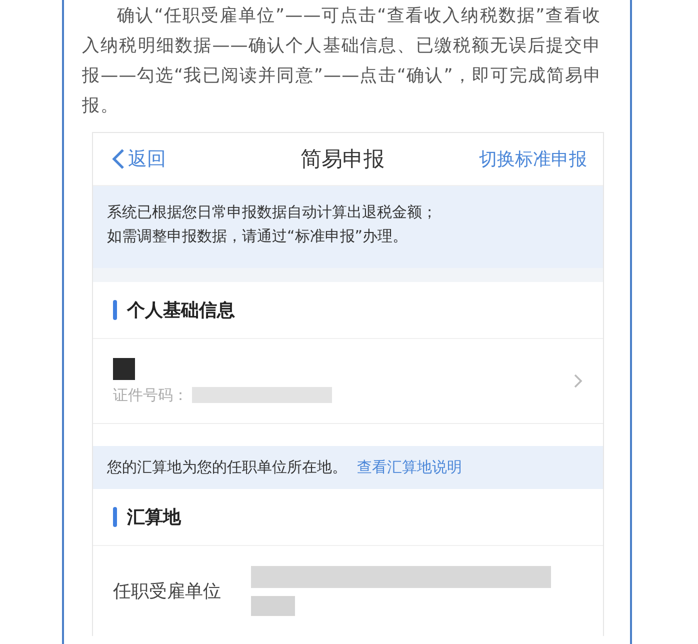 This screenshot has height=644, width=698. Describe the element at coordinates (409, 467) in the screenshot. I see `notice-link: 查看汇算地说明` at that location.